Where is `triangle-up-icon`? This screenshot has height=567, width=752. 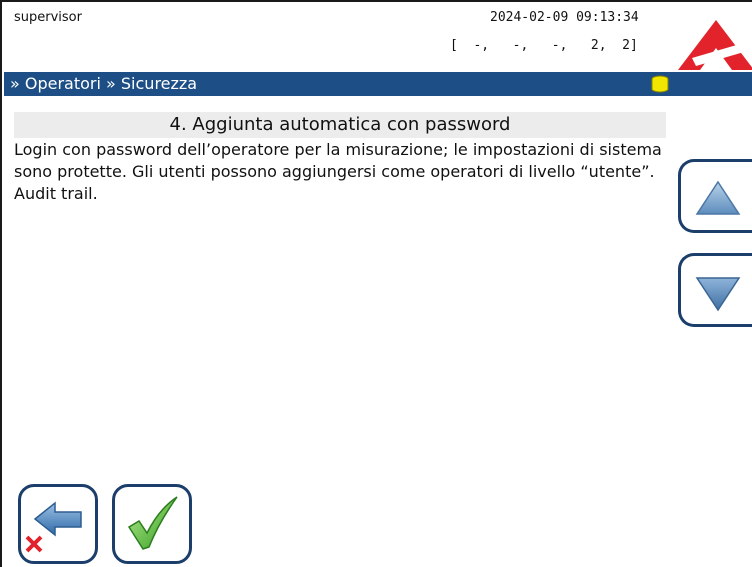
triangle-up-icon is located at coordinates (718, 197).